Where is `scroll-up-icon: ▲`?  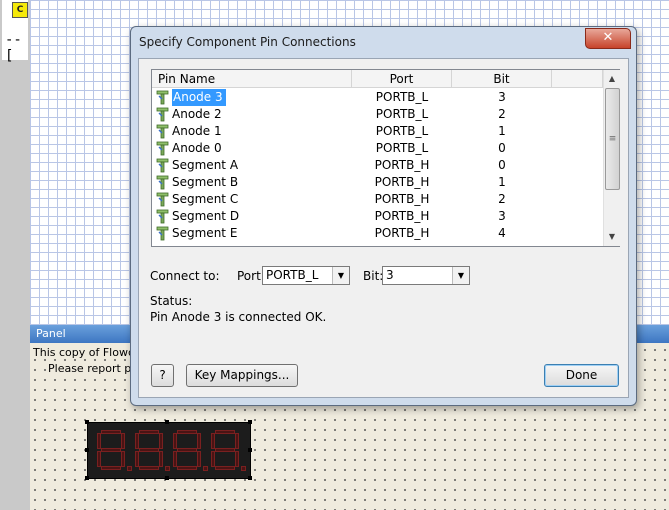 scroll-up-icon: ▲ is located at coordinates (612, 78).